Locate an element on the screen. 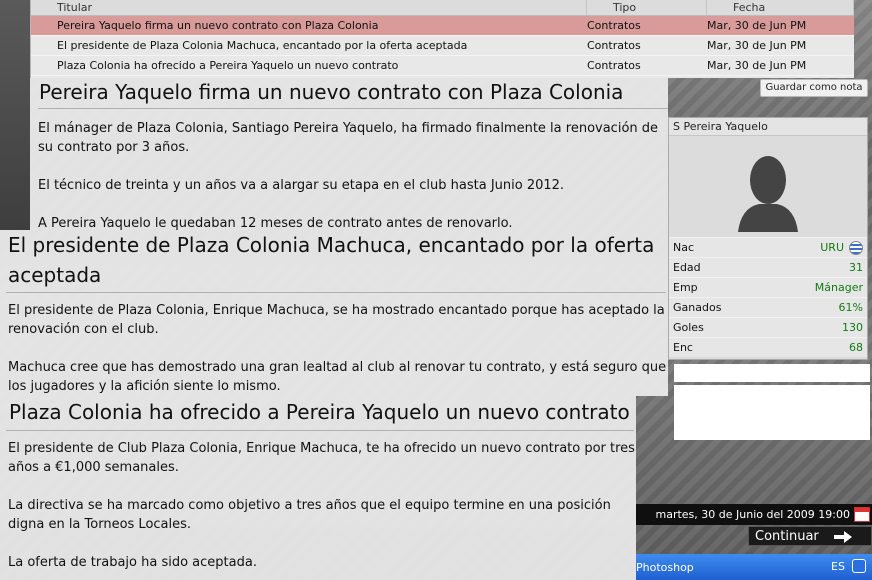 This screenshot has width=872, height=580. flag-uruguay-icon is located at coordinates (856, 247).